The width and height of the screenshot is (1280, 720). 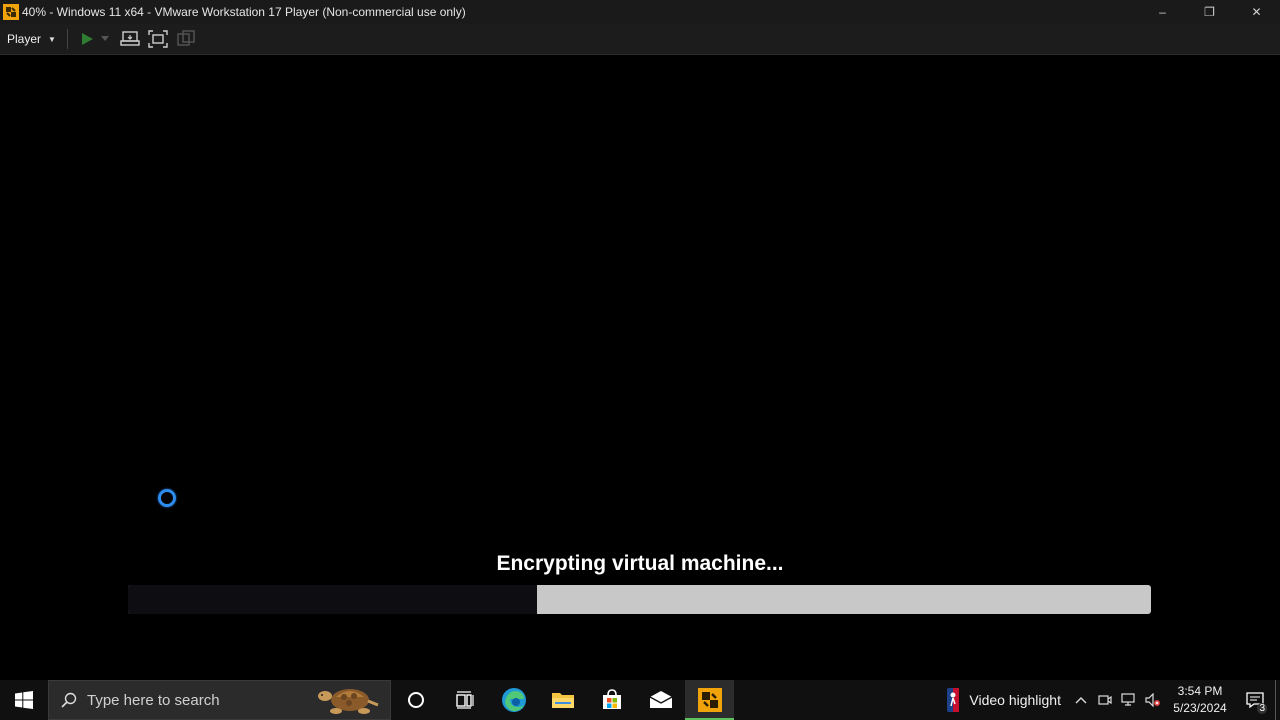 I want to click on file-explorer-icon, so click(x=562, y=700).